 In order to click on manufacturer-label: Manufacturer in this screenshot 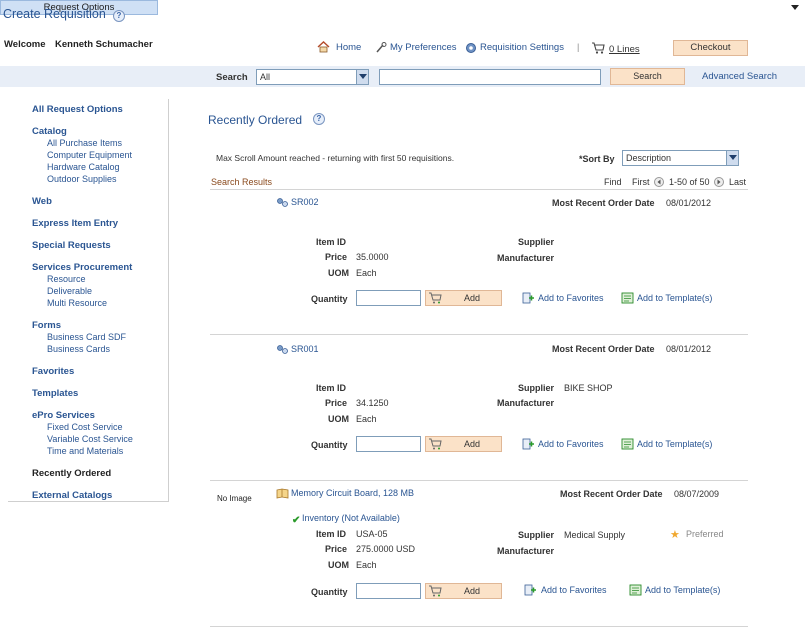, I will do `click(526, 551)`.